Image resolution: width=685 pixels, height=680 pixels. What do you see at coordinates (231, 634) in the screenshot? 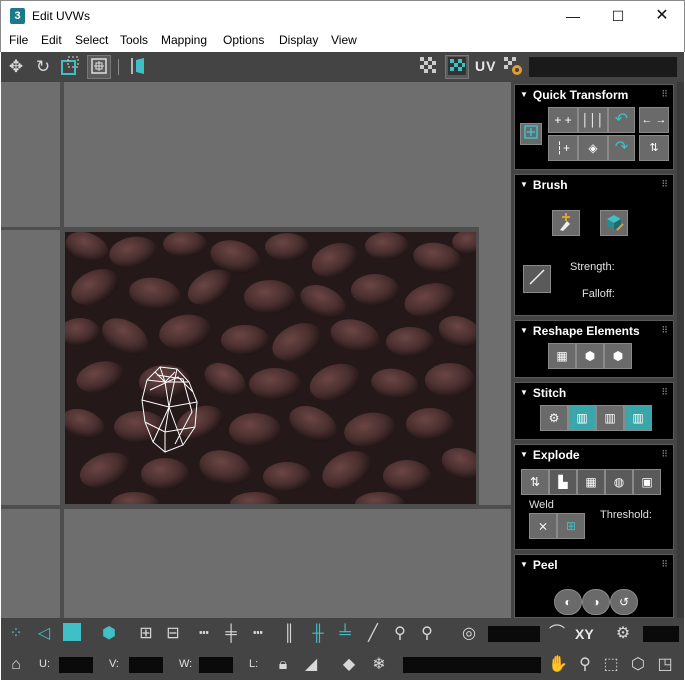
I see `loop-grow-icon: ╪` at bounding box center [231, 634].